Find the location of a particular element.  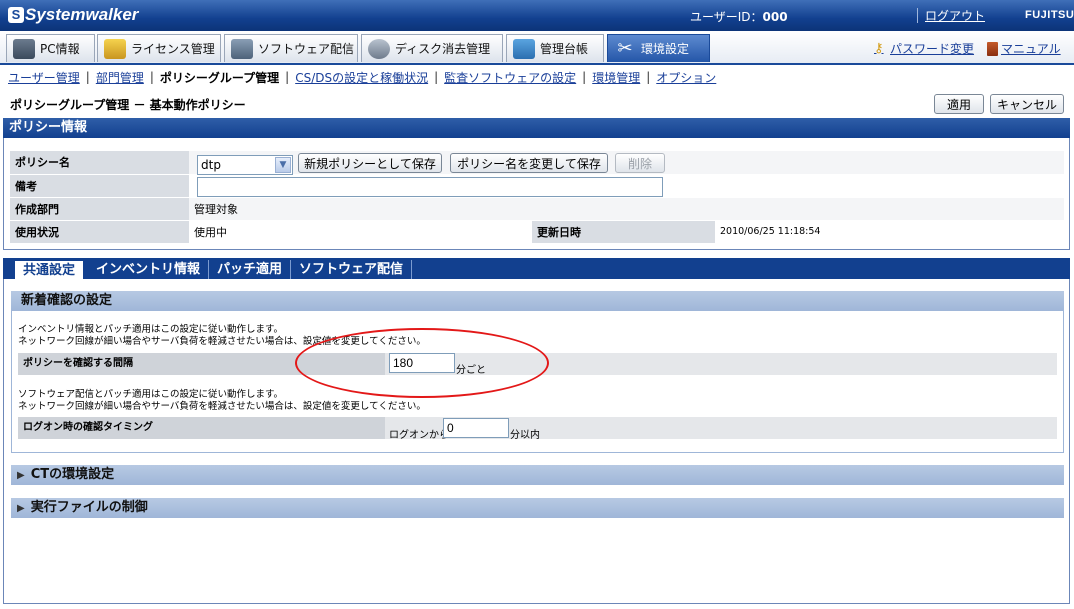

policy-name-label: ポリシー名 is located at coordinates (99, 163).